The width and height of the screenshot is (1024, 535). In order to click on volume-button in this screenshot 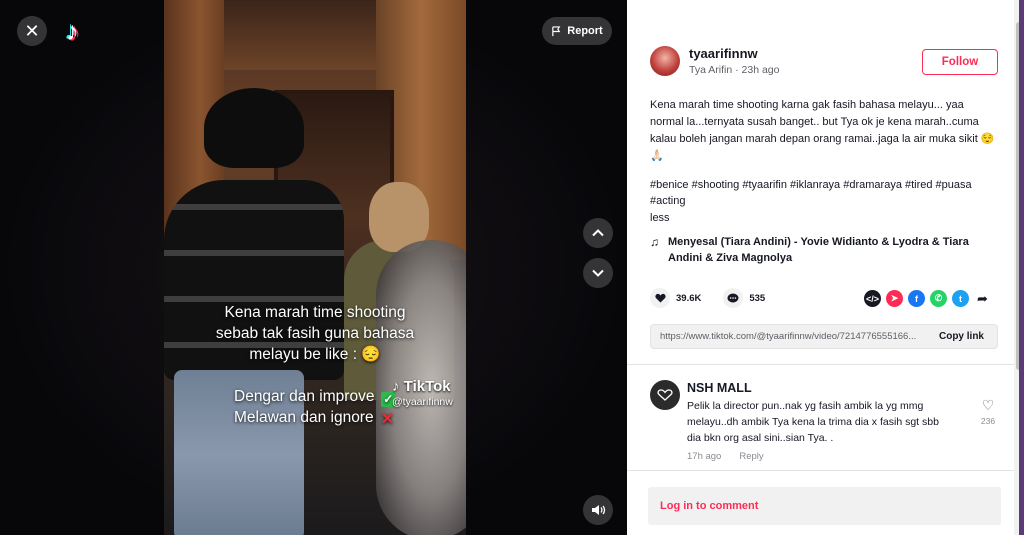, I will do `click(598, 510)`.